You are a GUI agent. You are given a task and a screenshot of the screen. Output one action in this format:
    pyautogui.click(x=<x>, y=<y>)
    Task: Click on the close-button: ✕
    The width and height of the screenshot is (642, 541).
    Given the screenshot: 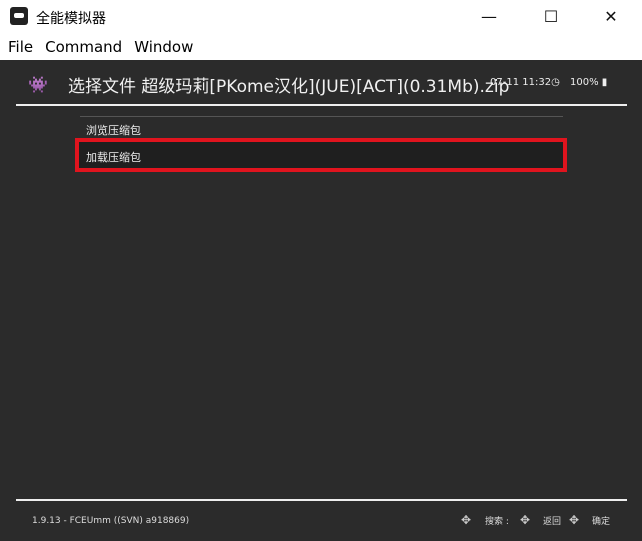 What is the action you would take?
    pyautogui.click(x=611, y=16)
    